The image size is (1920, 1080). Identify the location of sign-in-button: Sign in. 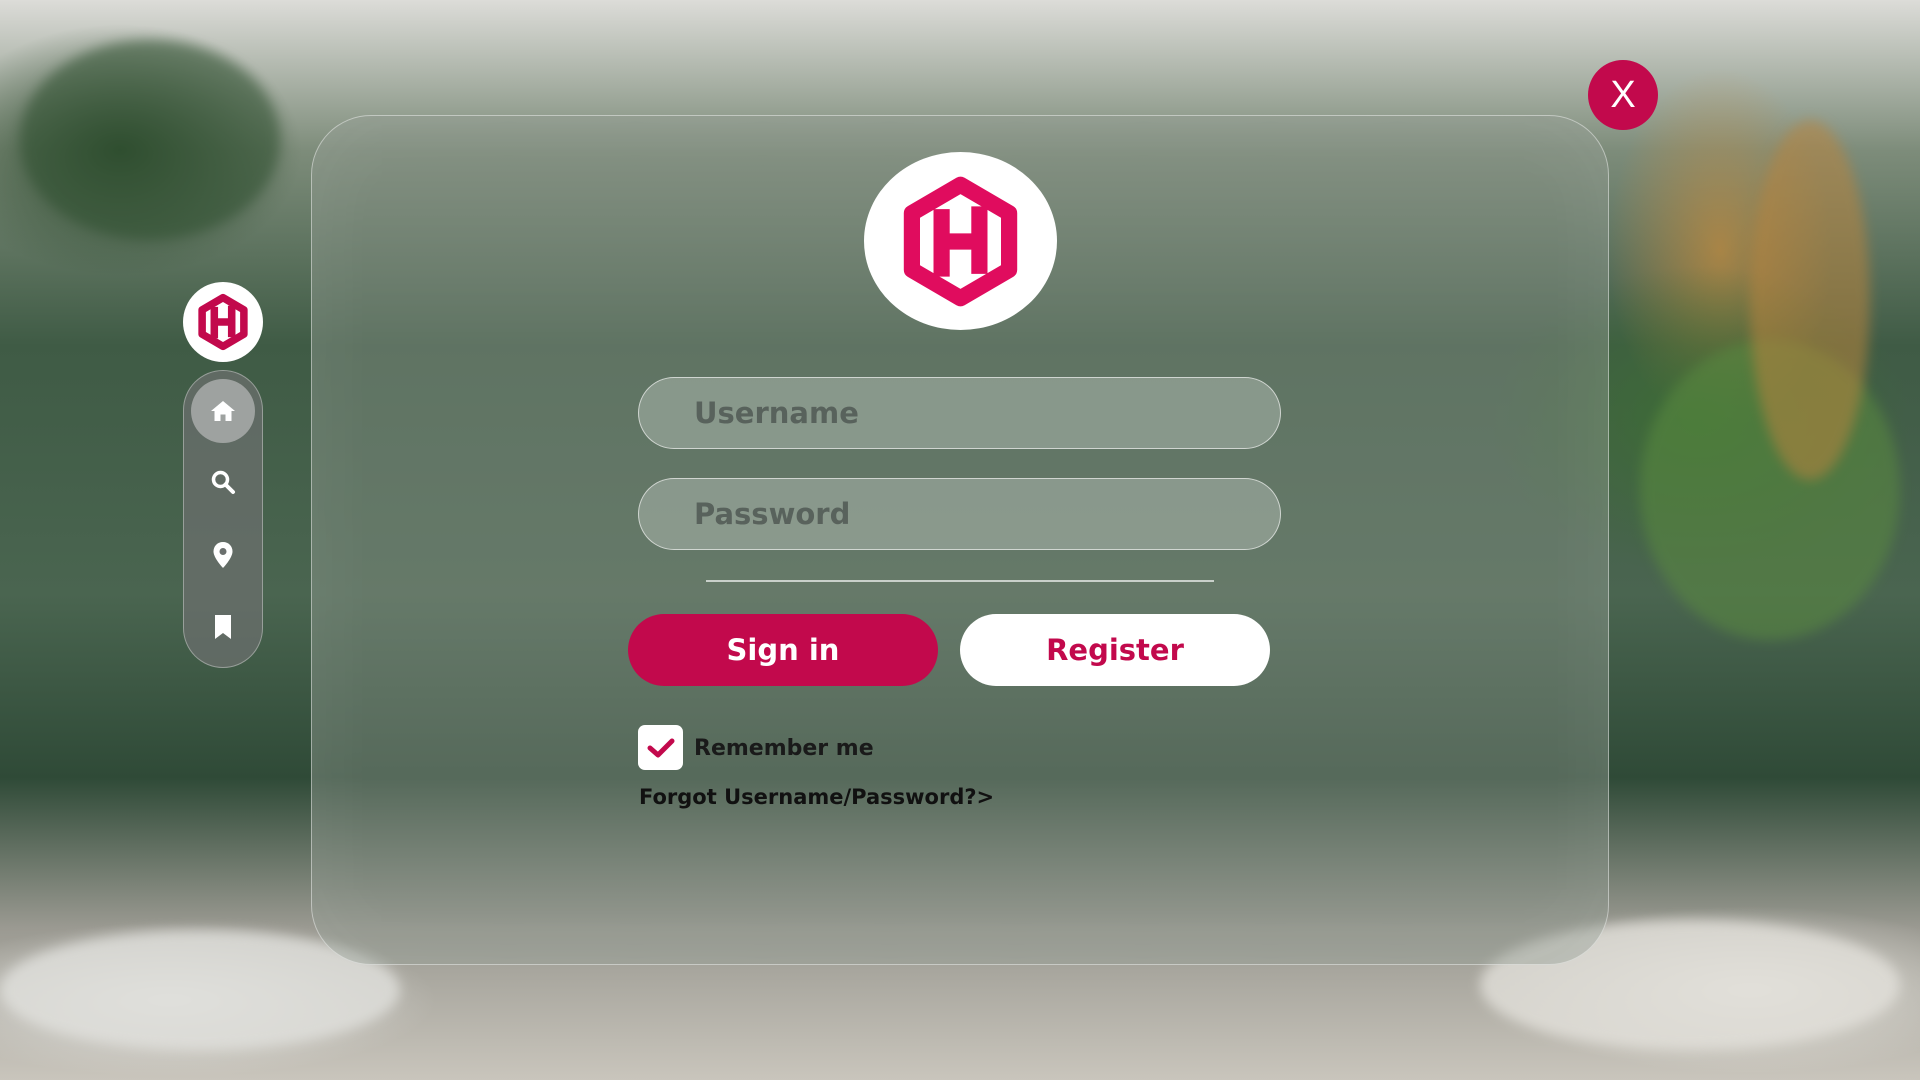
(783, 650).